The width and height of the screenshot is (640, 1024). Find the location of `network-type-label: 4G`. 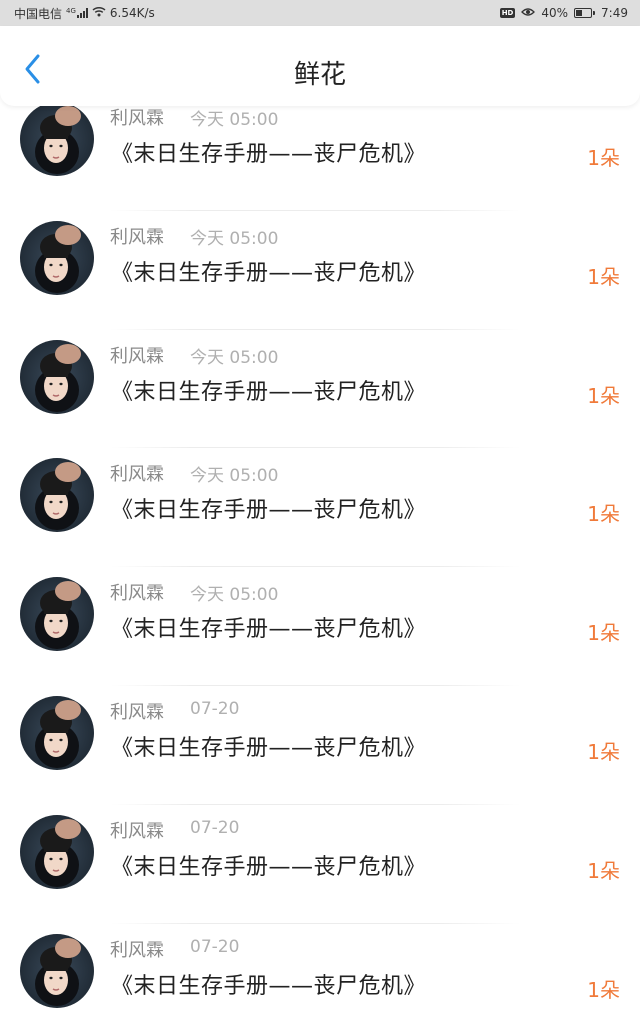

network-type-label: 4G is located at coordinates (71, 11).